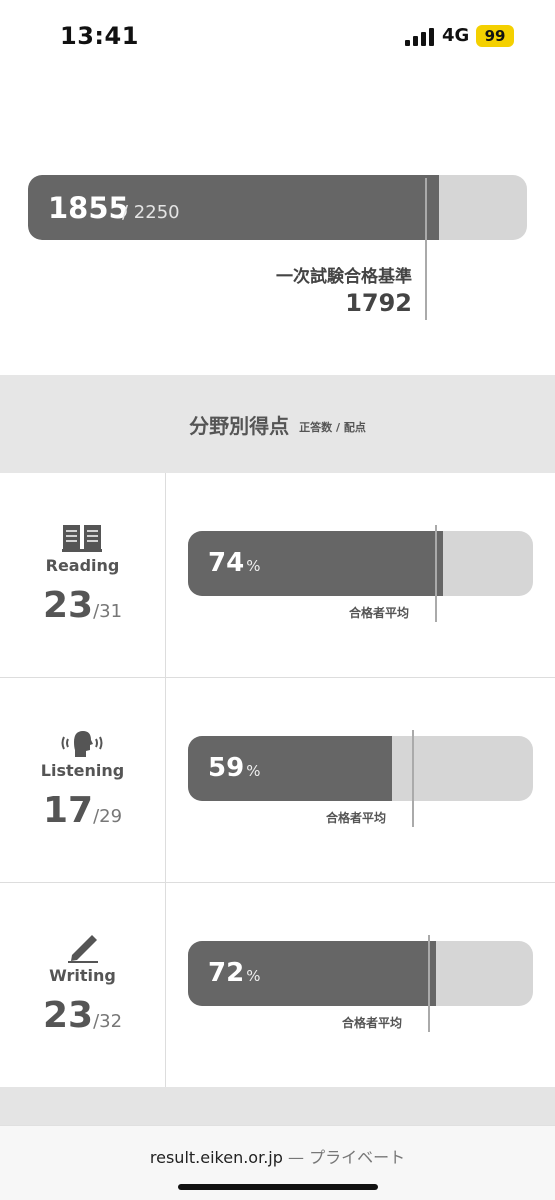 The width and height of the screenshot is (555, 1200). What do you see at coordinates (278, 1187) in the screenshot?
I see `home-indicator` at bounding box center [278, 1187].